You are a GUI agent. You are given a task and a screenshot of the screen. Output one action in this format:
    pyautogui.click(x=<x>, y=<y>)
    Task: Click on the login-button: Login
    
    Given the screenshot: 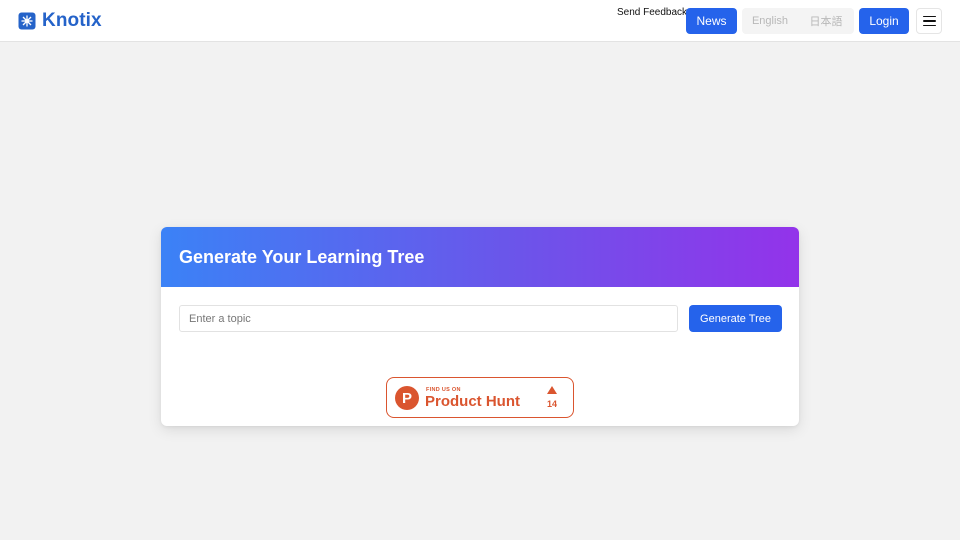 What is the action you would take?
    pyautogui.click(x=884, y=21)
    